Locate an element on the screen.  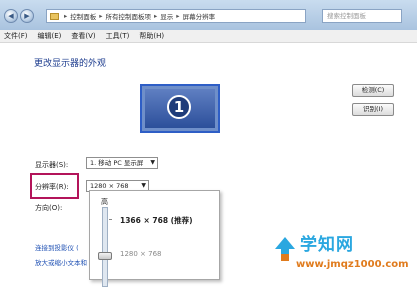
display-label: 显示器(S): is located at coordinates (52, 165).